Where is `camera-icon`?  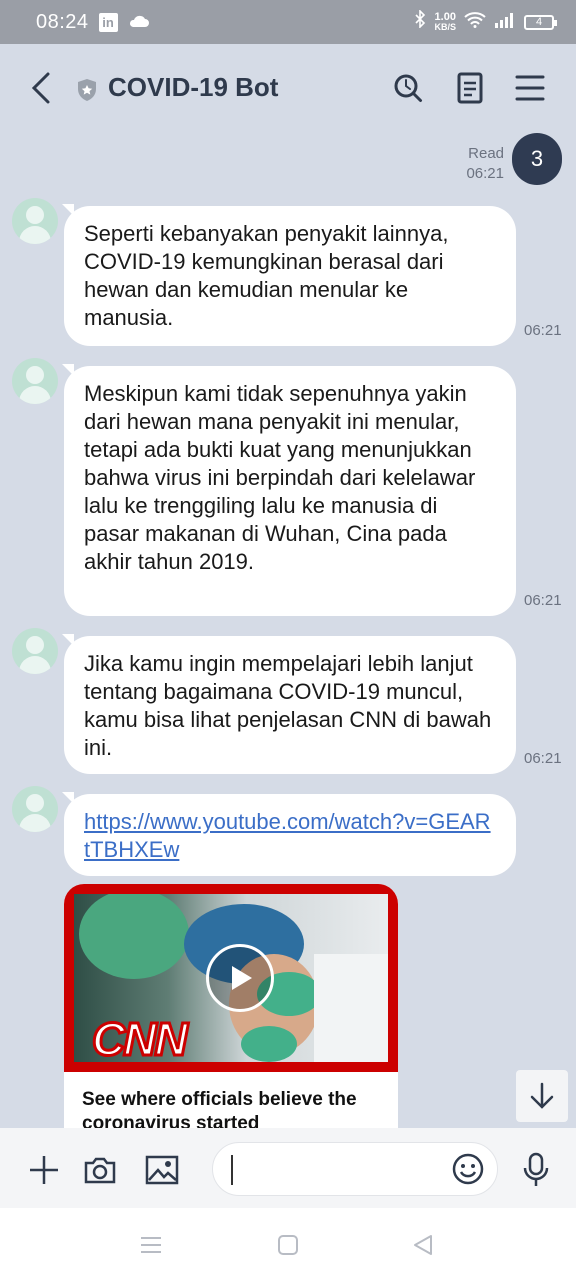 camera-icon is located at coordinates (100, 1170).